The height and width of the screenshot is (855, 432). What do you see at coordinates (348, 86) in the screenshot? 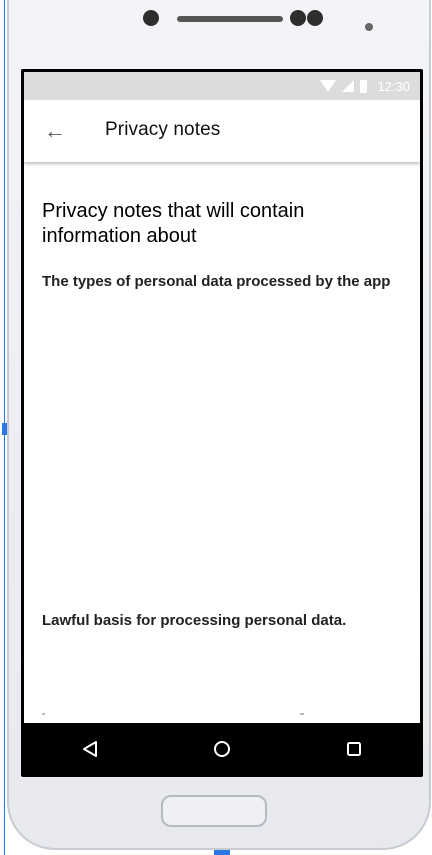
I see `signal-icon` at bounding box center [348, 86].